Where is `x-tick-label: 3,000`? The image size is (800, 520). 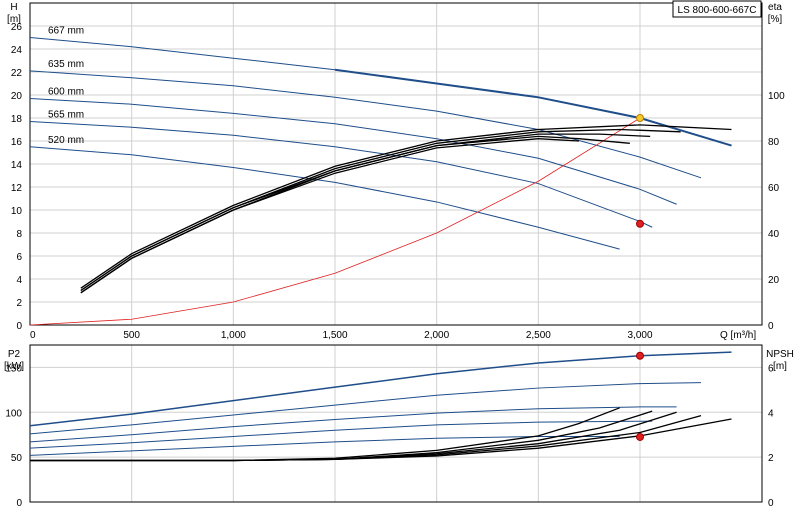
x-tick-label: 3,000 is located at coordinates (639, 335).